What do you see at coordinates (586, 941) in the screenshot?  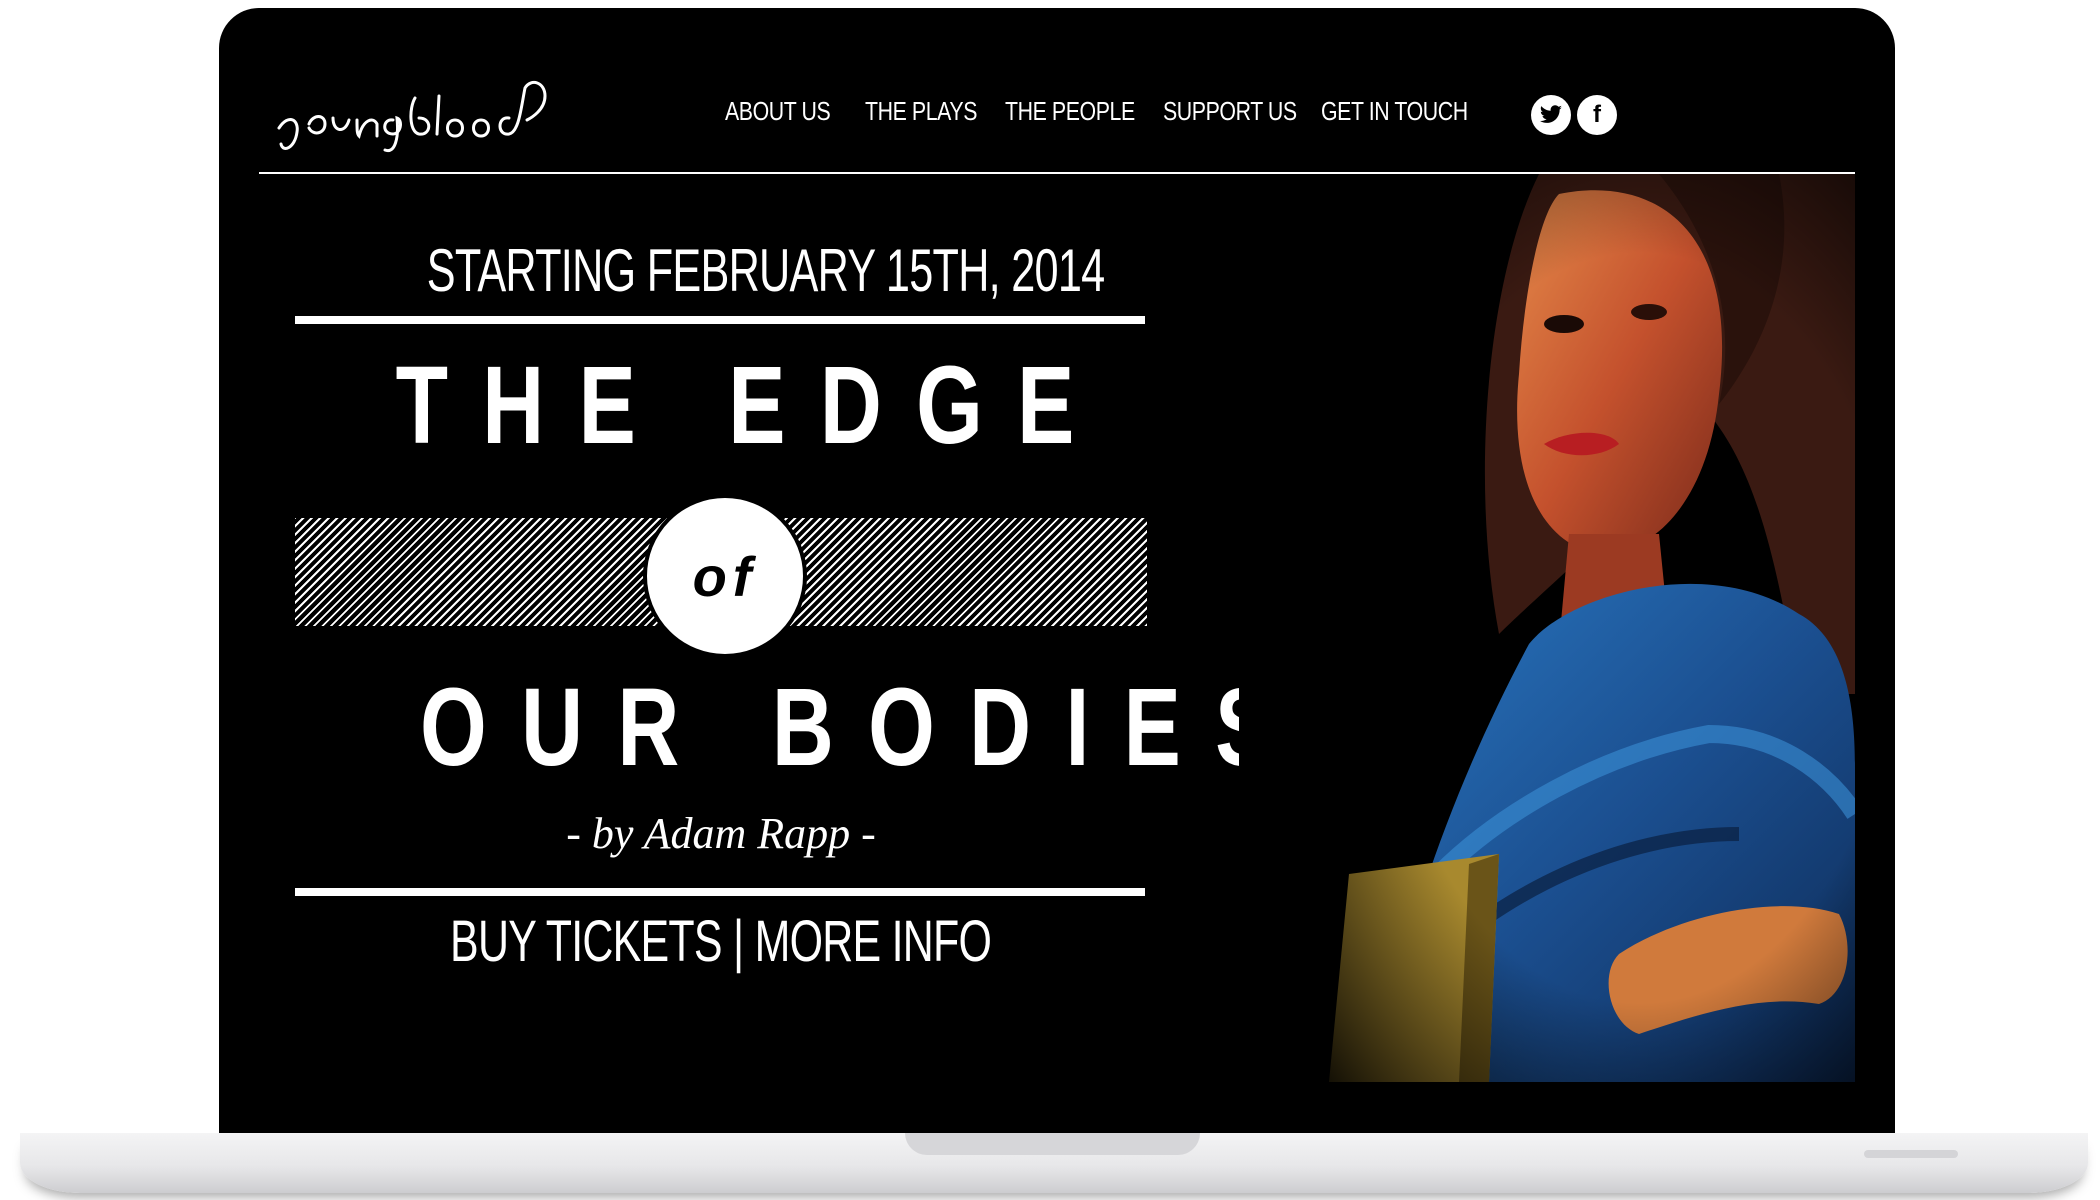 I see `buy-tickets-link: BUY TICKETS` at bounding box center [586, 941].